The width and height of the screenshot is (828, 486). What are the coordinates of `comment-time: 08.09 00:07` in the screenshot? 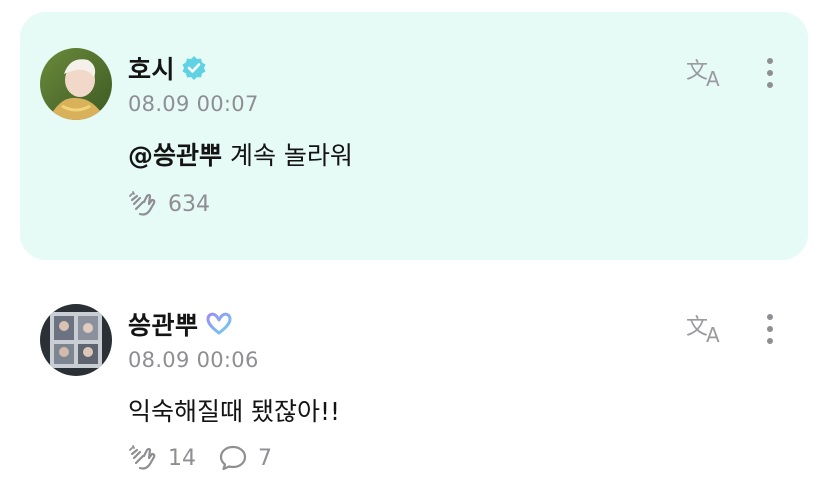 It's located at (193, 104).